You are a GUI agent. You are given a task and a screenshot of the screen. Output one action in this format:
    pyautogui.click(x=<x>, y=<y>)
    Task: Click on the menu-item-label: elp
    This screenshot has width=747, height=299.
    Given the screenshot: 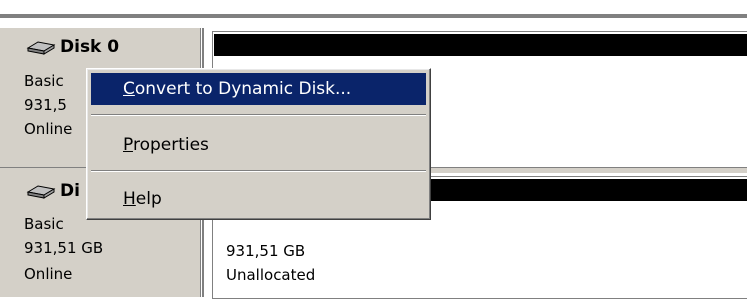 What is the action you would take?
    pyautogui.click(x=148, y=199)
    